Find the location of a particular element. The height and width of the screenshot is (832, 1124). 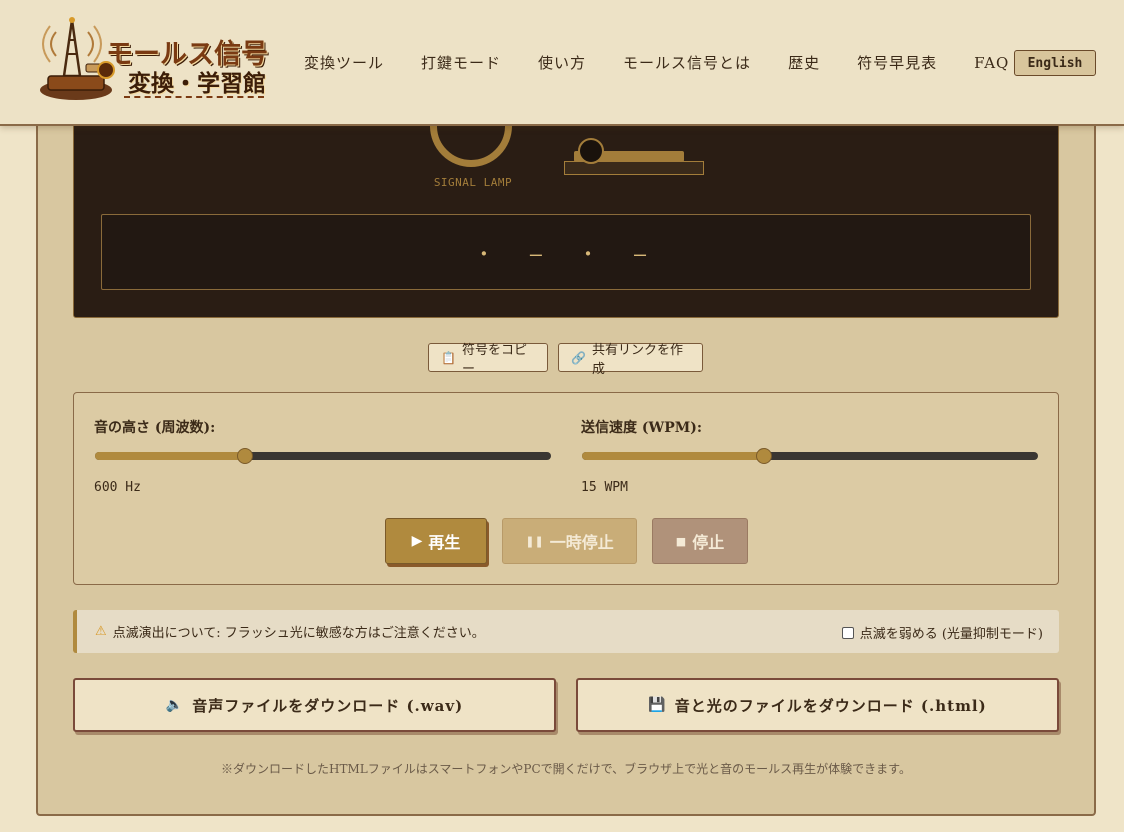

reduce-flash-toggle: 点滅を弱める (光量抑制モード) is located at coordinates (942, 632).